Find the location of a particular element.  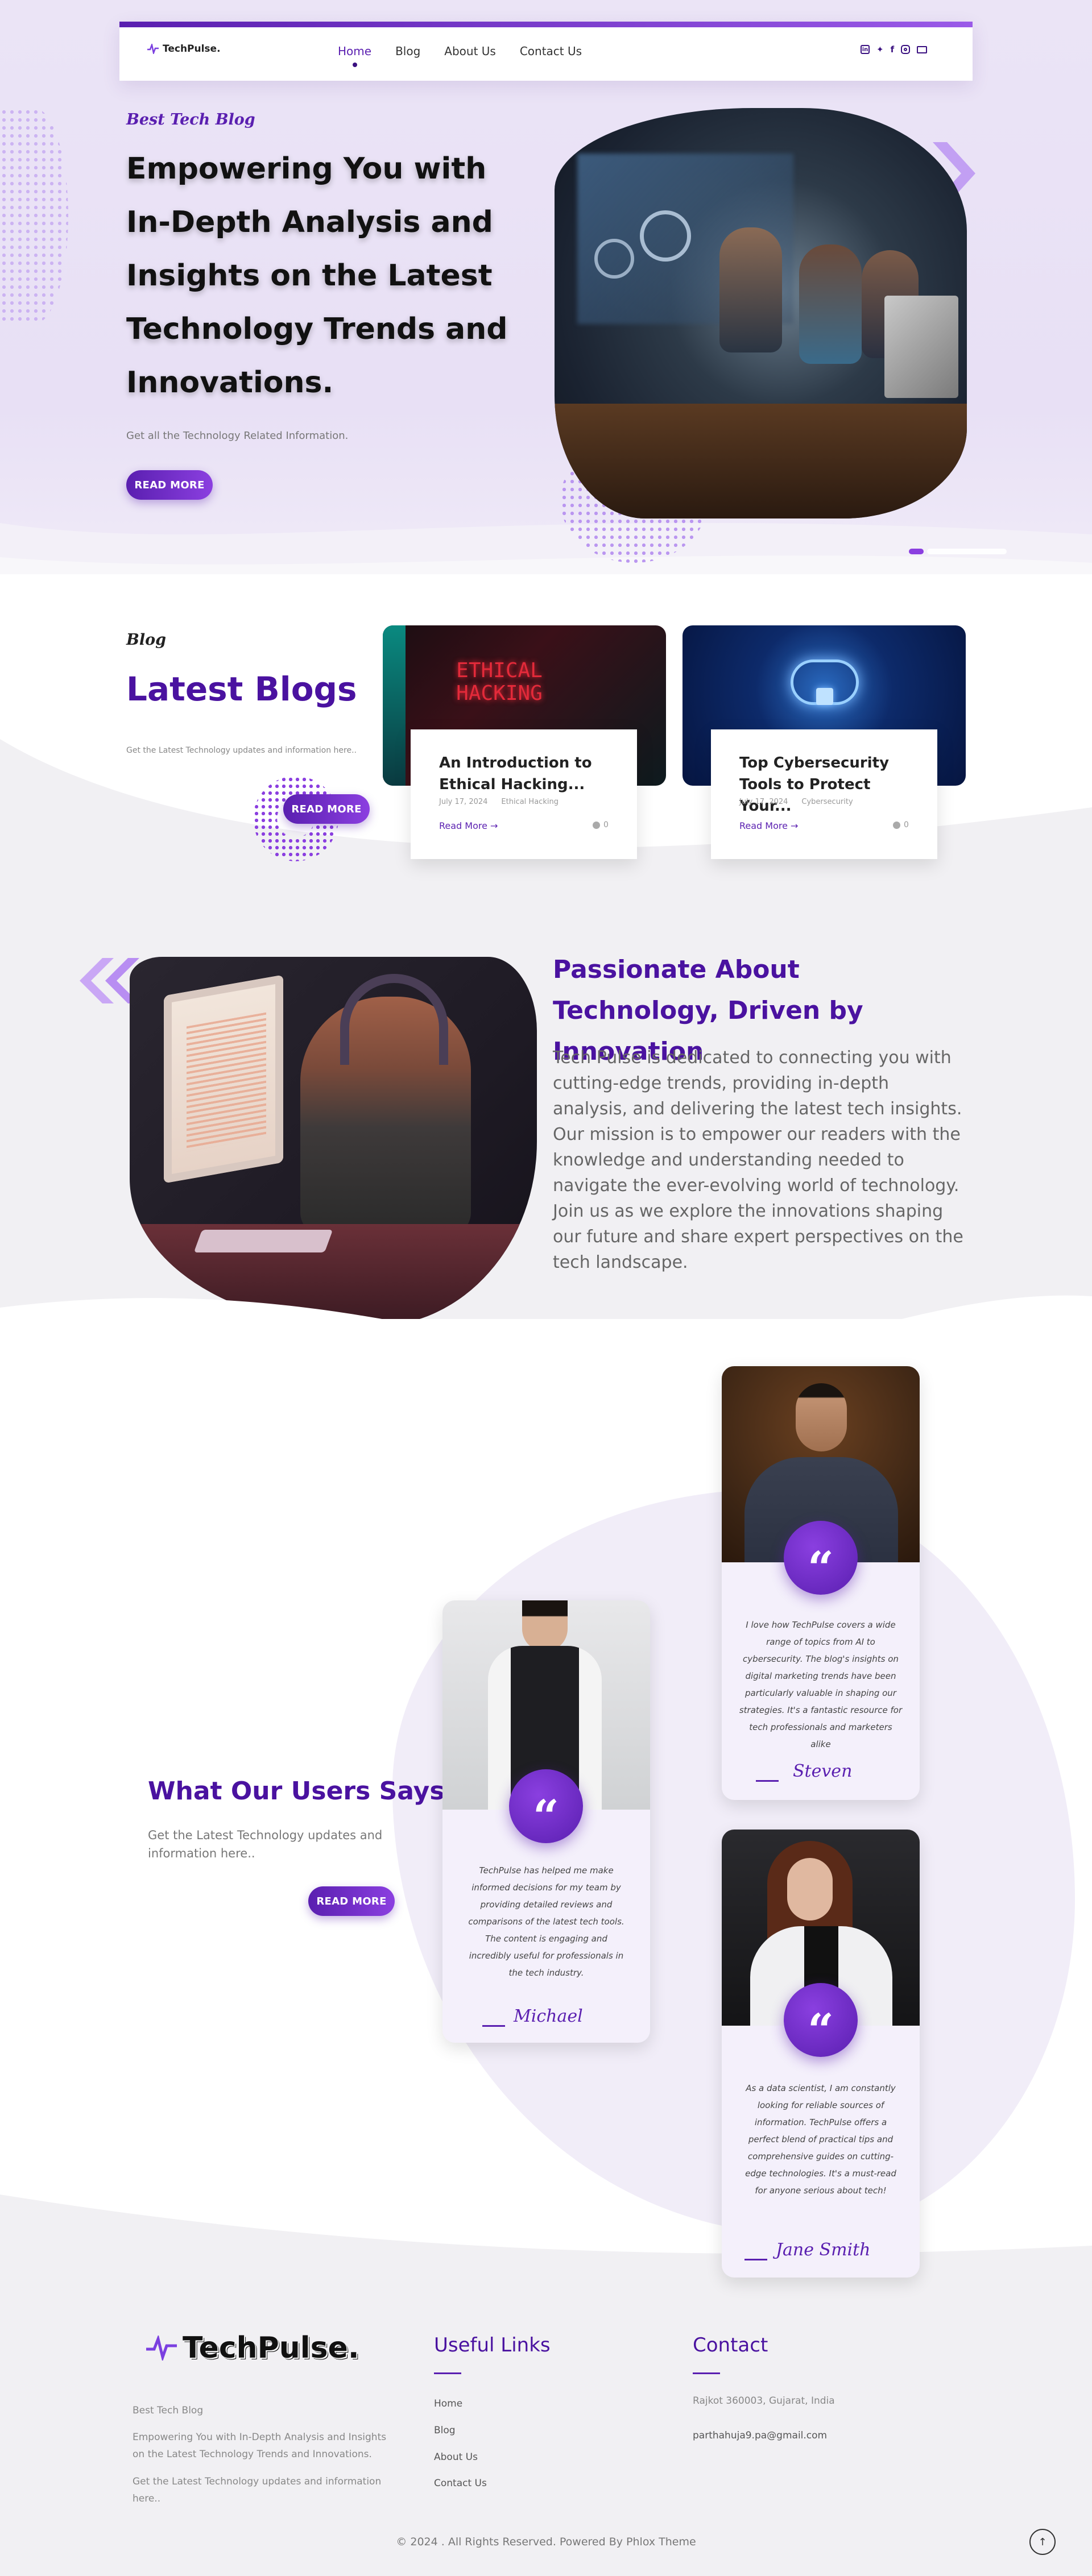

blog-kicker: Blog is located at coordinates (146, 640).